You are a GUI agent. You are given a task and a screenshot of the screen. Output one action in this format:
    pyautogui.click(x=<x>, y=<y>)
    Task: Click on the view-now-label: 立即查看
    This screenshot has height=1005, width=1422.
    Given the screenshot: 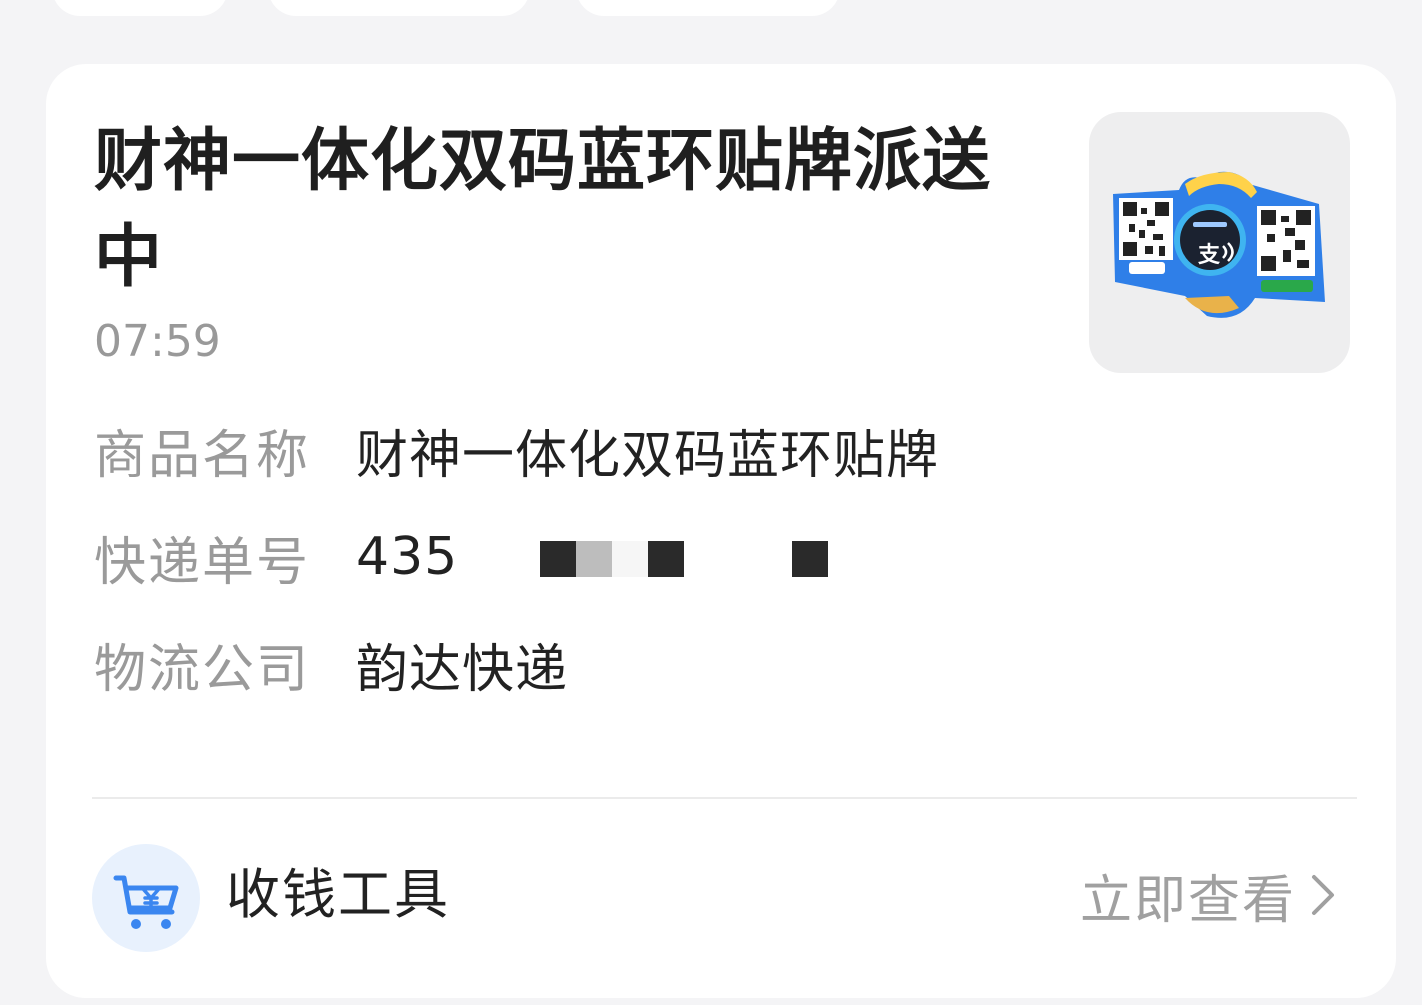 What is the action you would take?
    pyautogui.click(x=1188, y=895)
    